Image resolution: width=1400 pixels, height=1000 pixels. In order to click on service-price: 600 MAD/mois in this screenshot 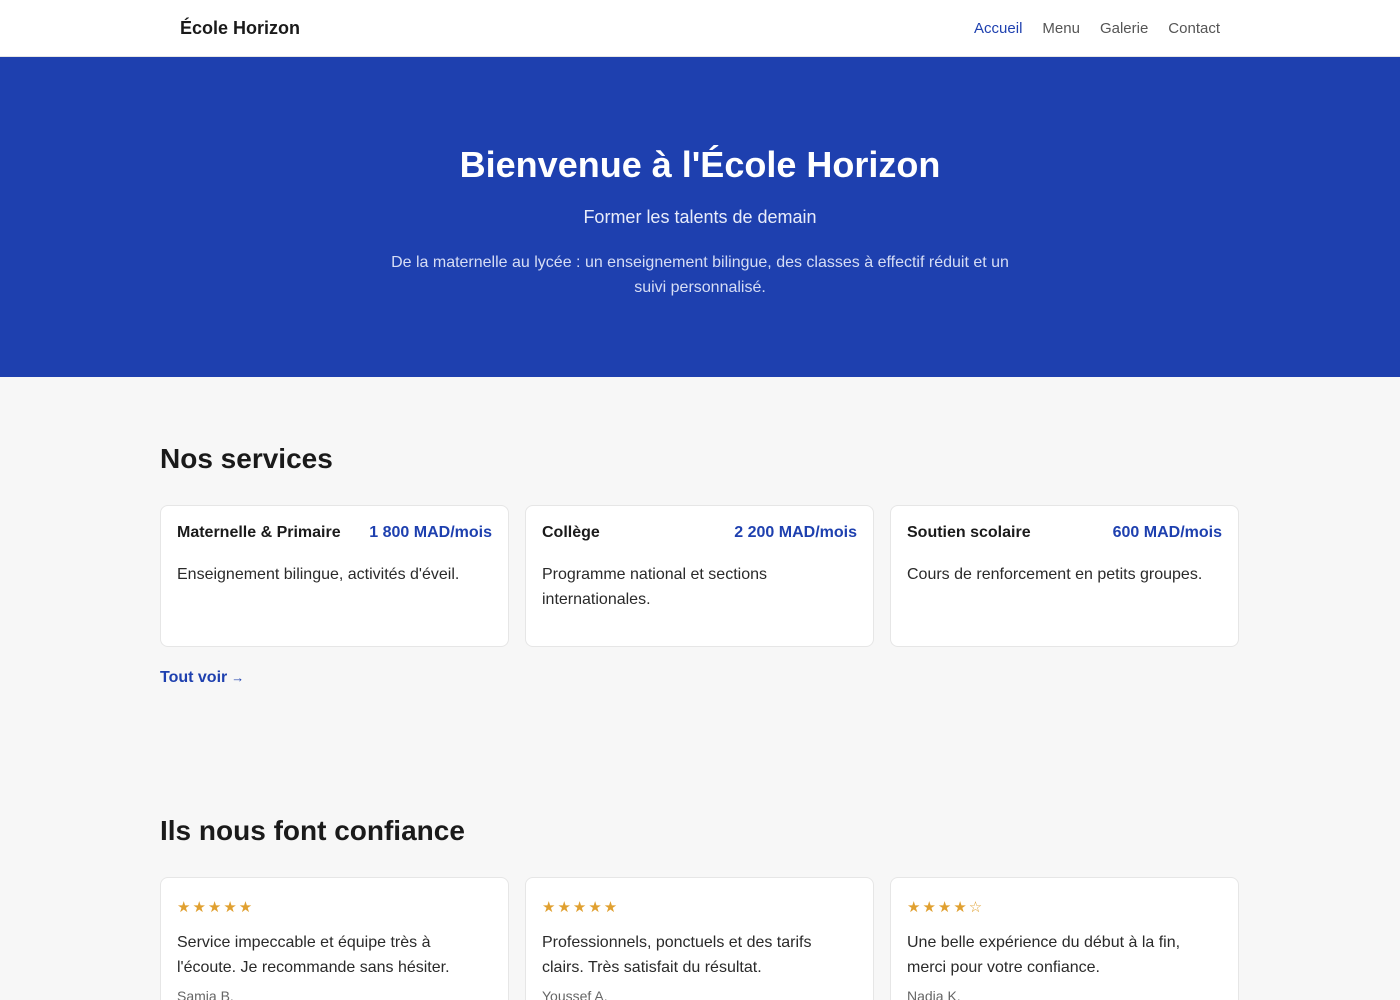, I will do `click(1167, 532)`.